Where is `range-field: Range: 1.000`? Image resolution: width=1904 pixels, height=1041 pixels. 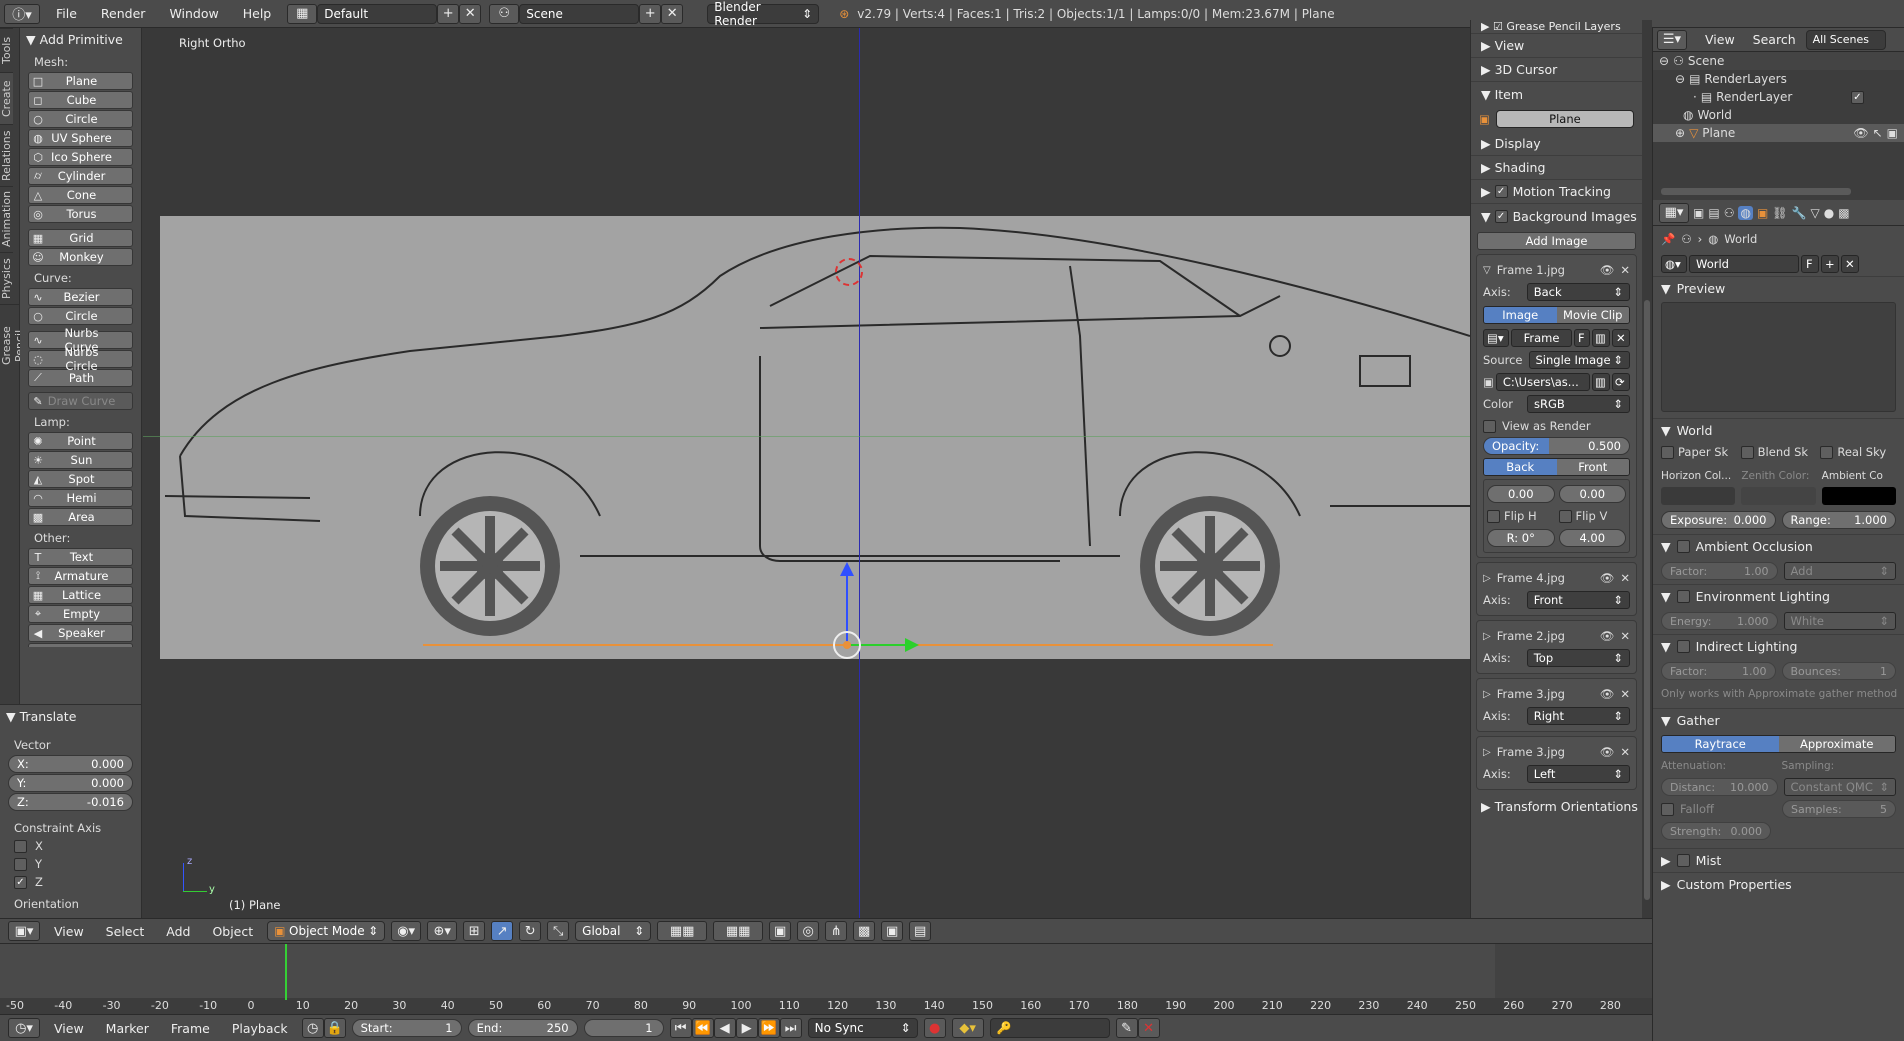
range-field: Range: 1.000 is located at coordinates (1838, 520).